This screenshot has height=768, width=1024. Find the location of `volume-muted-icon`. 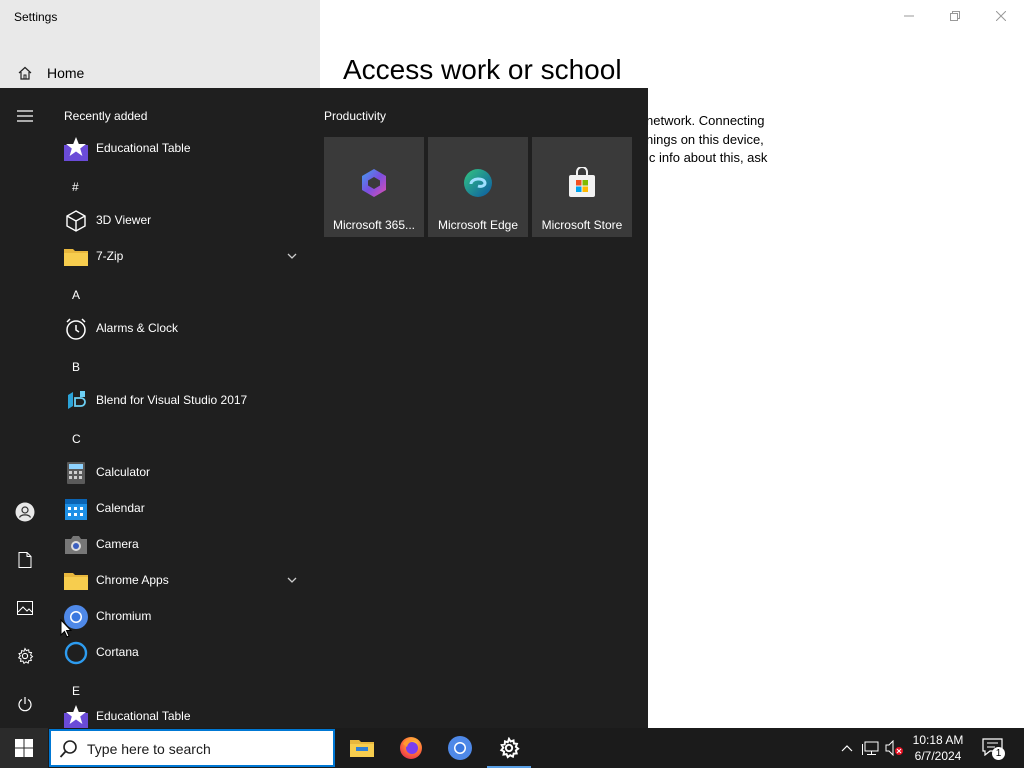

volume-muted-icon is located at coordinates (894, 748).